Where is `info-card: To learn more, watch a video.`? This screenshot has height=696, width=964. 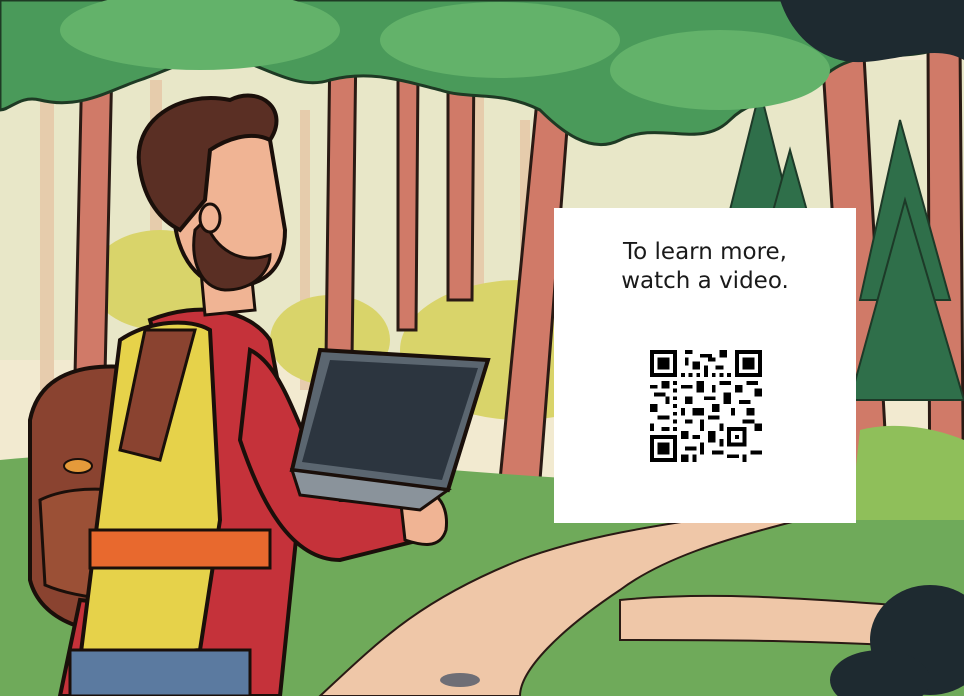
info-card: To learn more, watch a video. is located at coordinates (705, 365).